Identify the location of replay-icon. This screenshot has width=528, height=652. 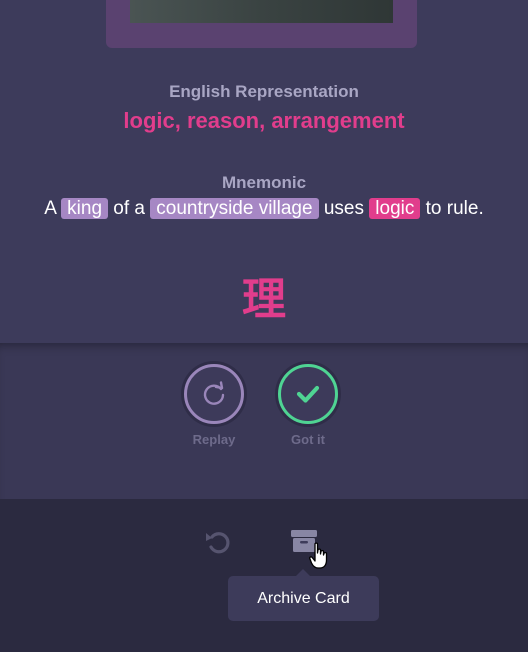
(214, 393).